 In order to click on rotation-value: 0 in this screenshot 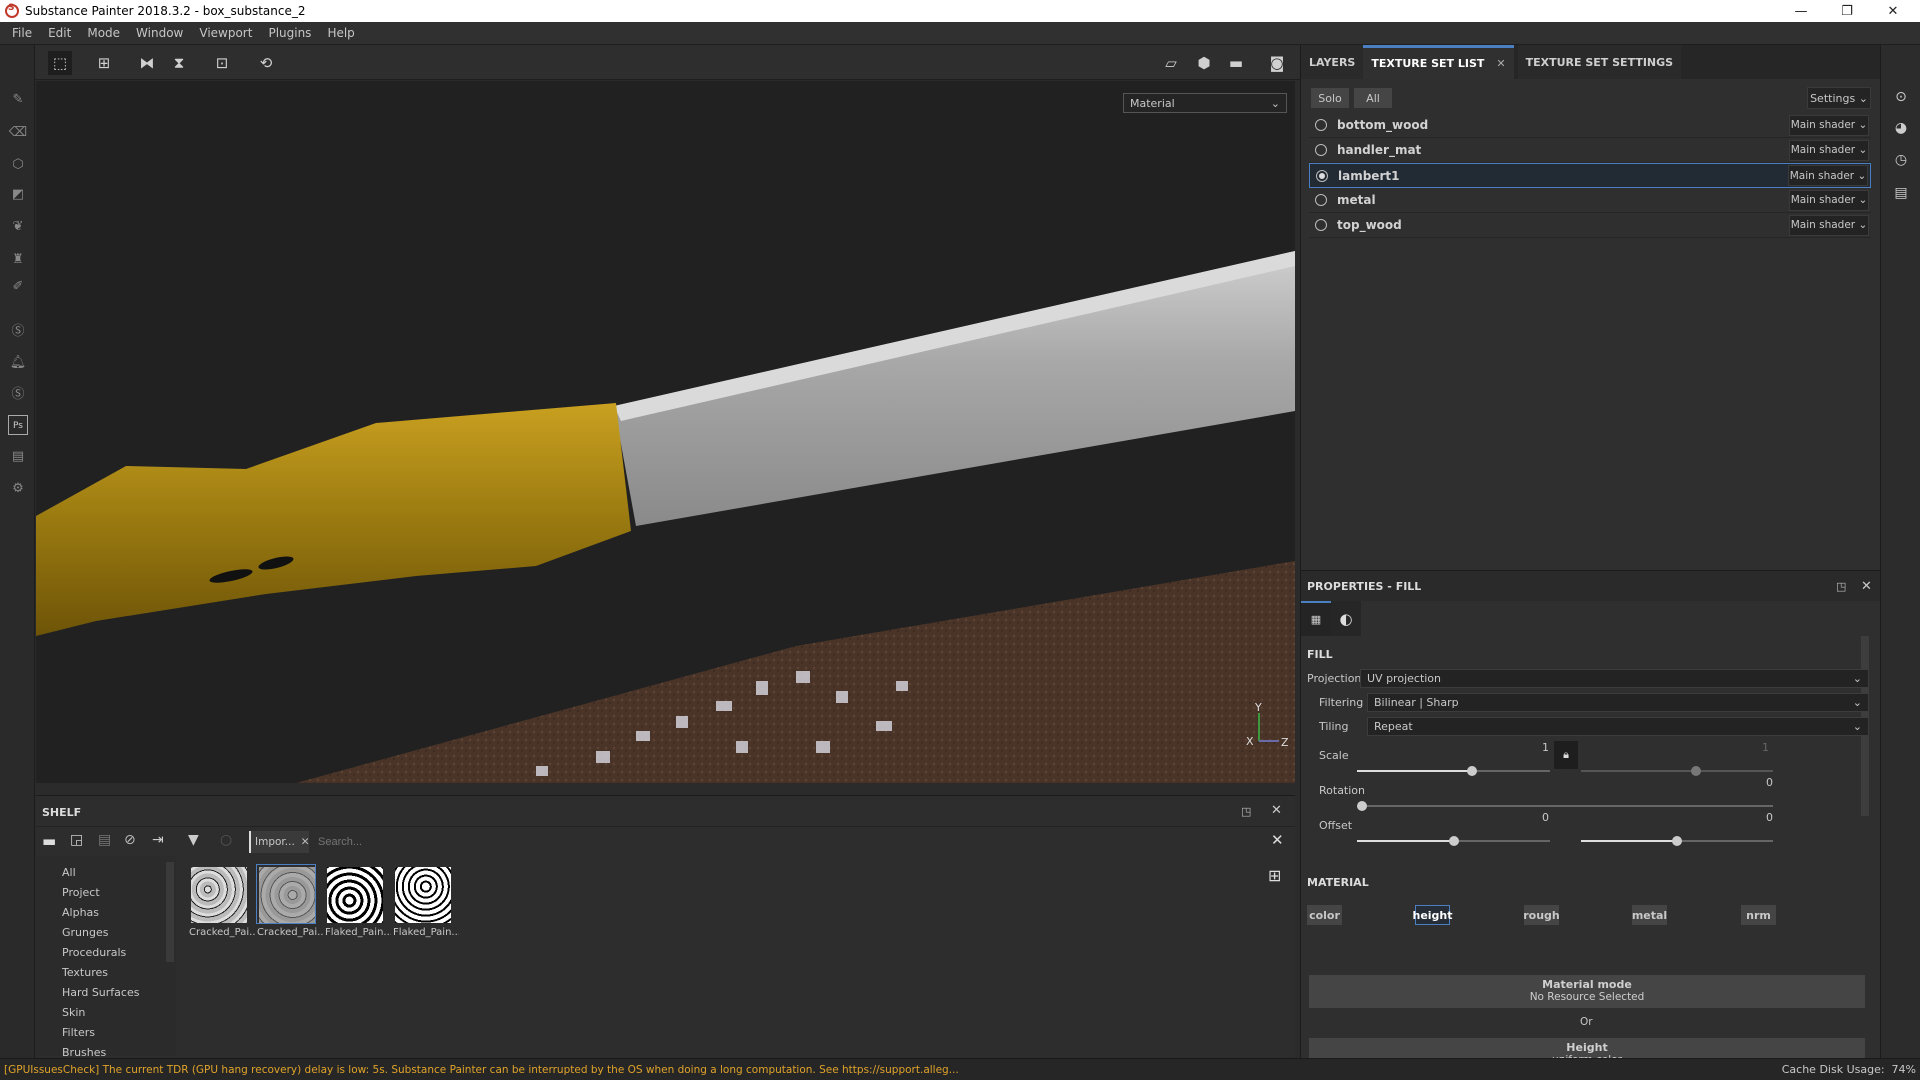, I will do `click(1753, 782)`.